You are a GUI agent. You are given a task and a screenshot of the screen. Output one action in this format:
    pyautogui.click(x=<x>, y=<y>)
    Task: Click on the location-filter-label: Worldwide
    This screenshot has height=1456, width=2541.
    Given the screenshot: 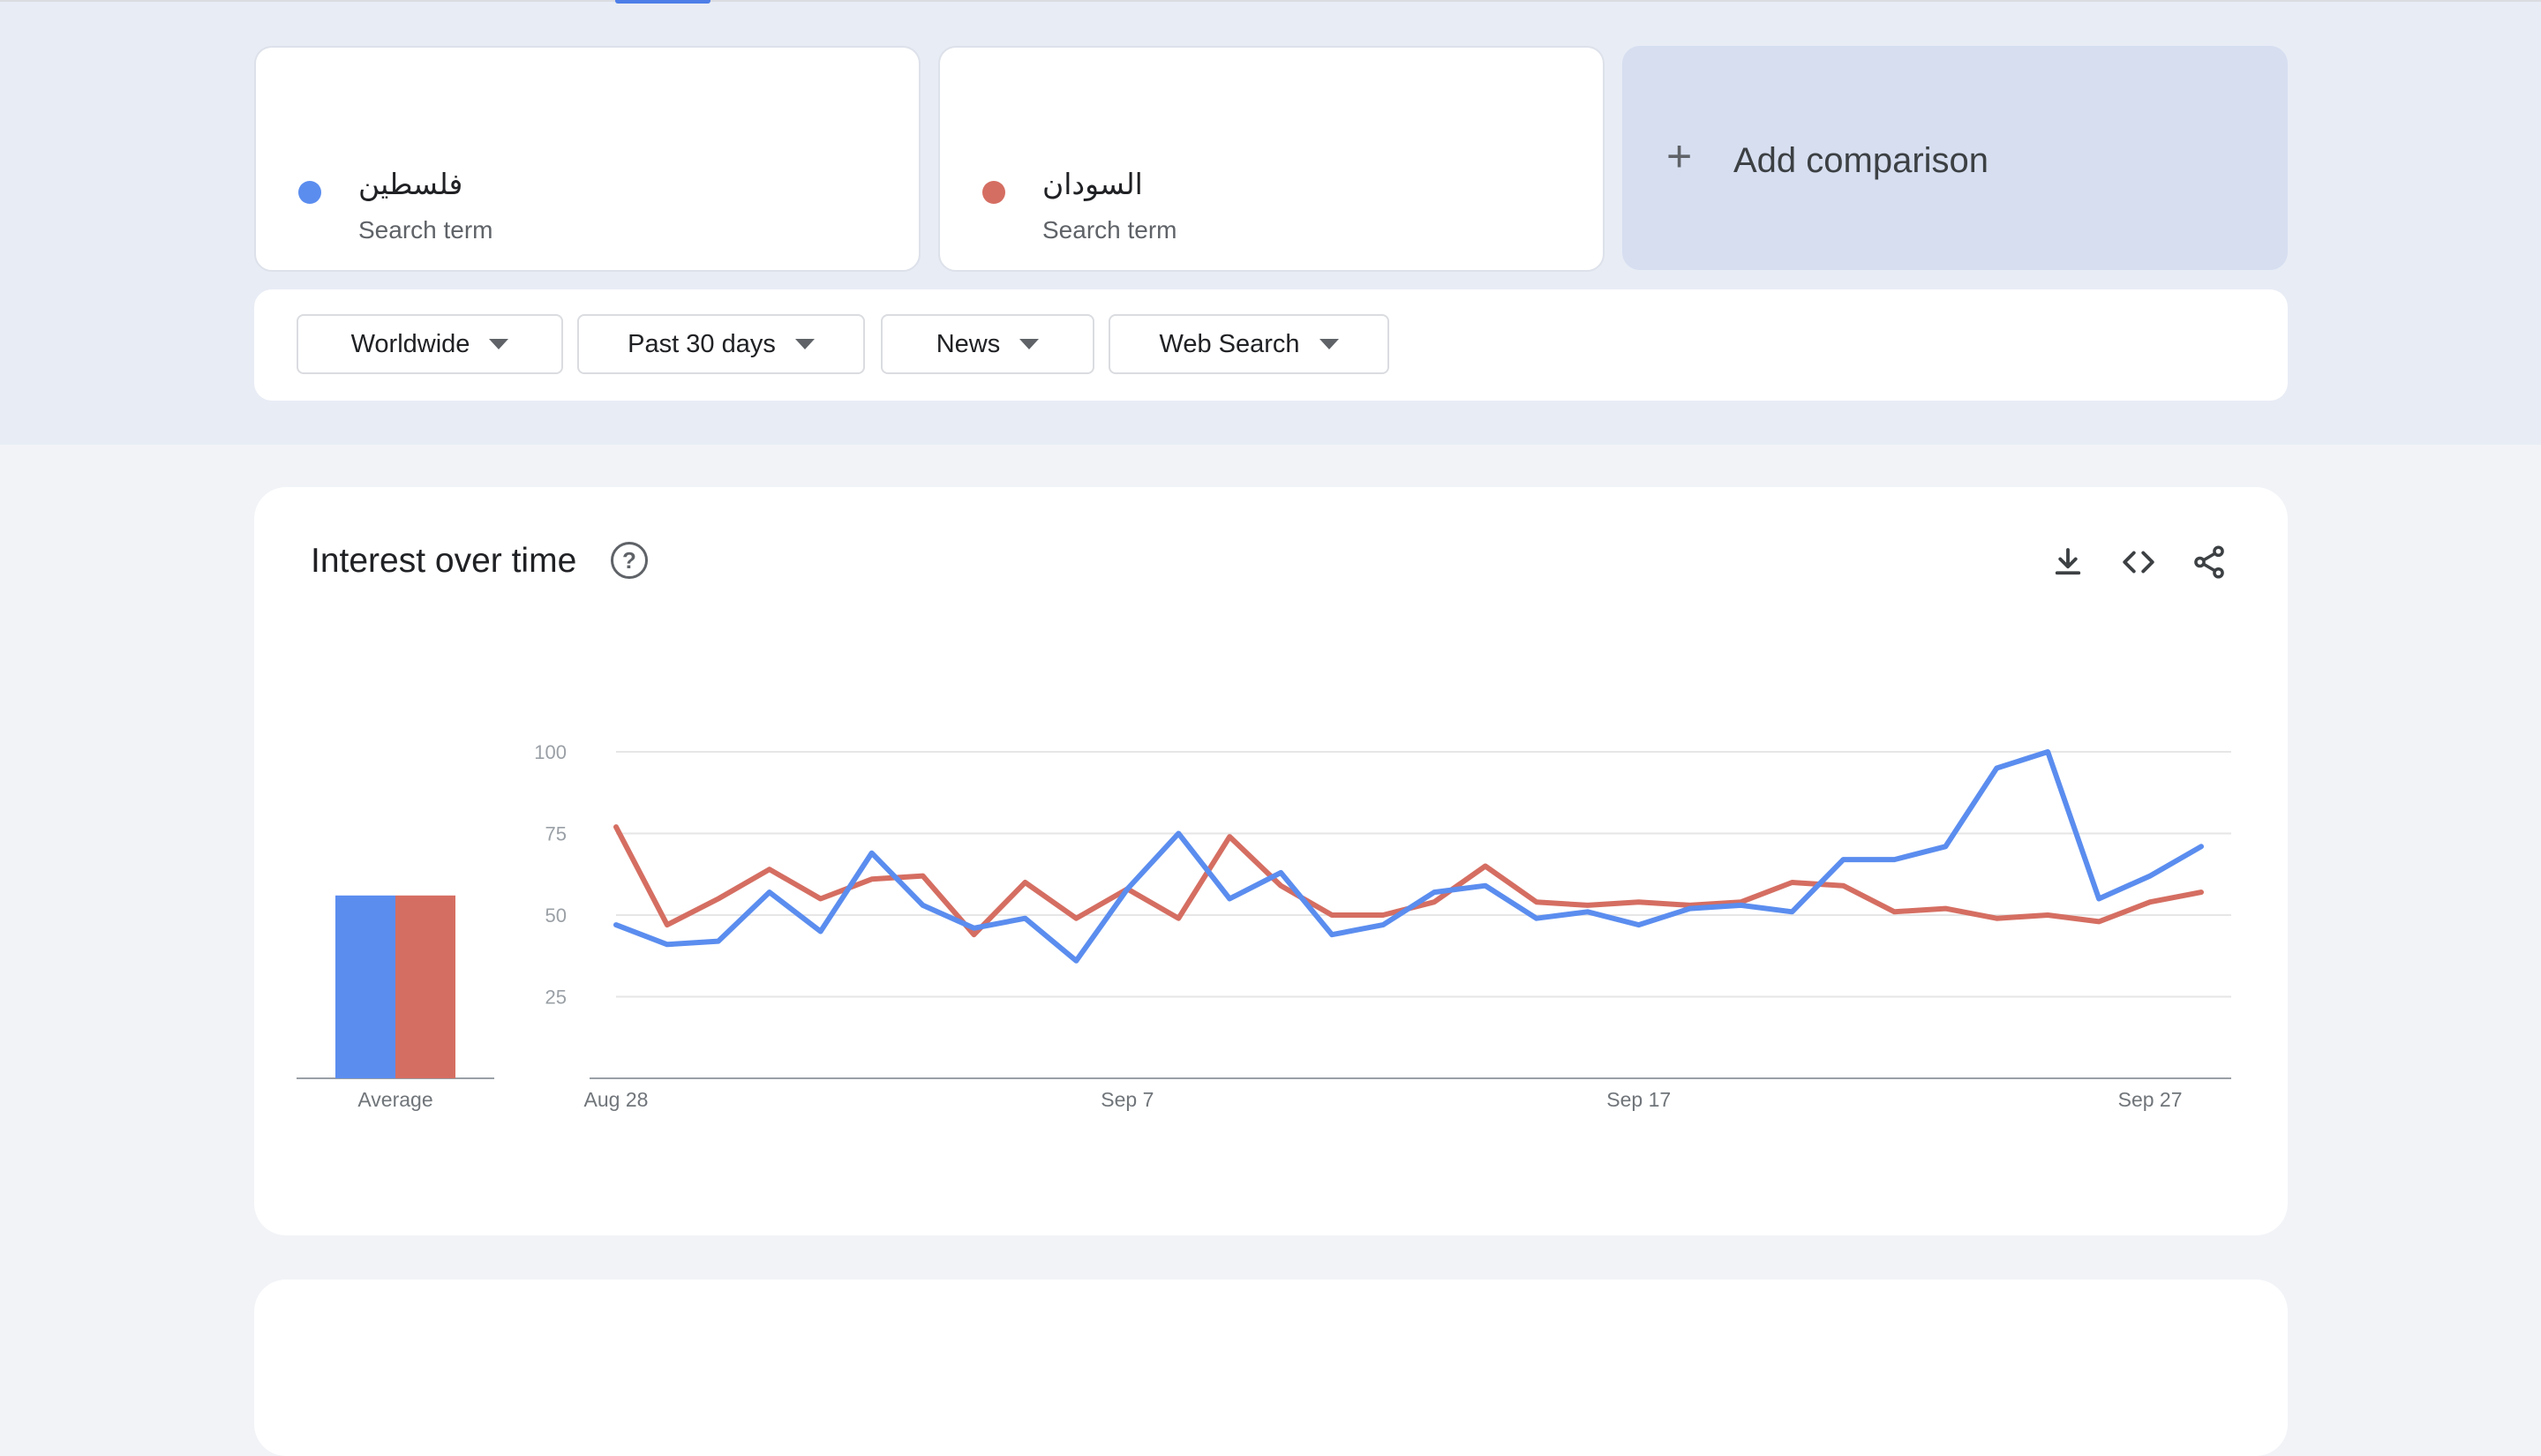 What is the action you would take?
    pyautogui.click(x=410, y=343)
    